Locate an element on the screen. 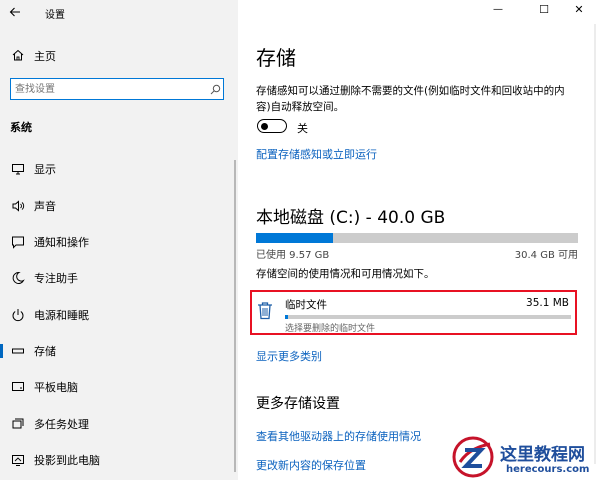 The width and height of the screenshot is (600, 482). sidebar-item-multitasking: 多任务处理 is located at coordinates (119, 424).